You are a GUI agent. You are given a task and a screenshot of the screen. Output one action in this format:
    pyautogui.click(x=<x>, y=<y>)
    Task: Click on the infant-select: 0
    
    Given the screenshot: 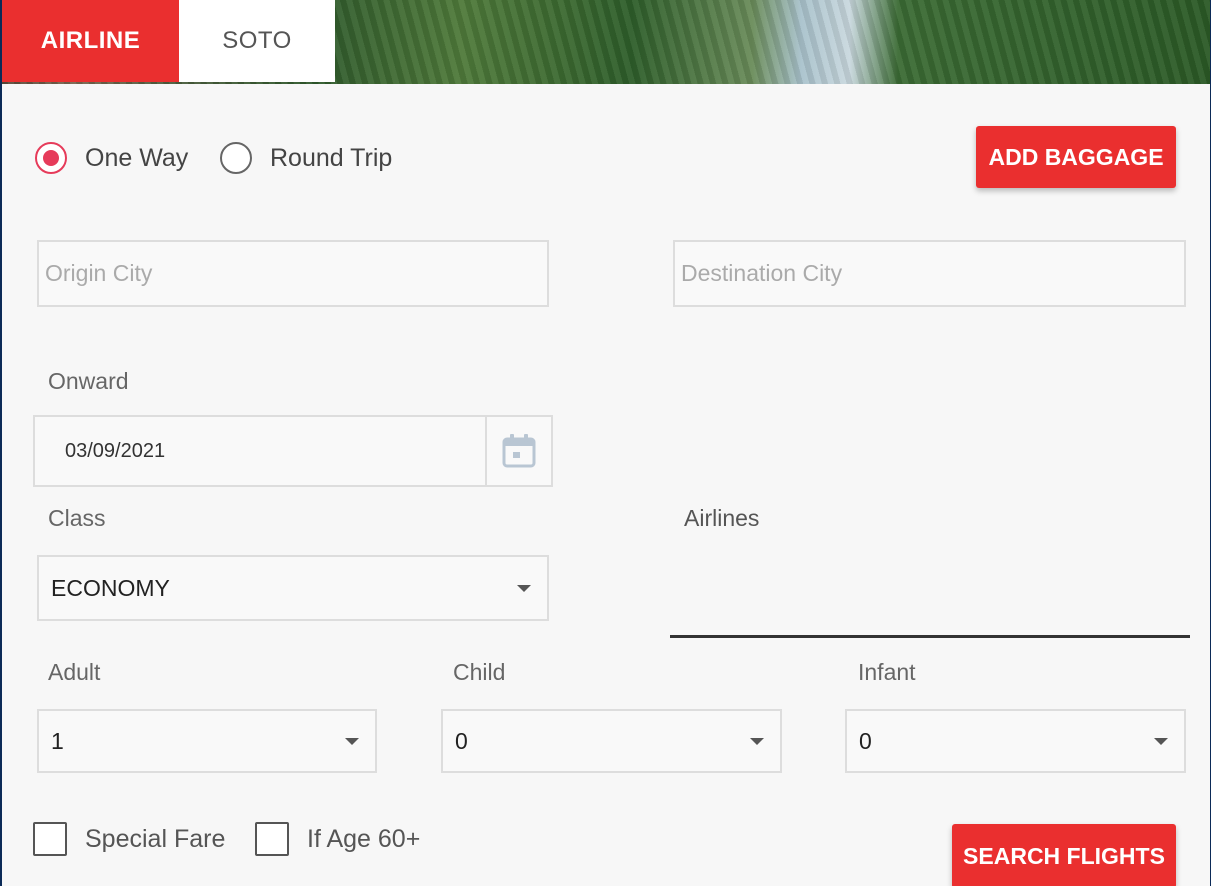 What is the action you would take?
    pyautogui.click(x=1015, y=741)
    